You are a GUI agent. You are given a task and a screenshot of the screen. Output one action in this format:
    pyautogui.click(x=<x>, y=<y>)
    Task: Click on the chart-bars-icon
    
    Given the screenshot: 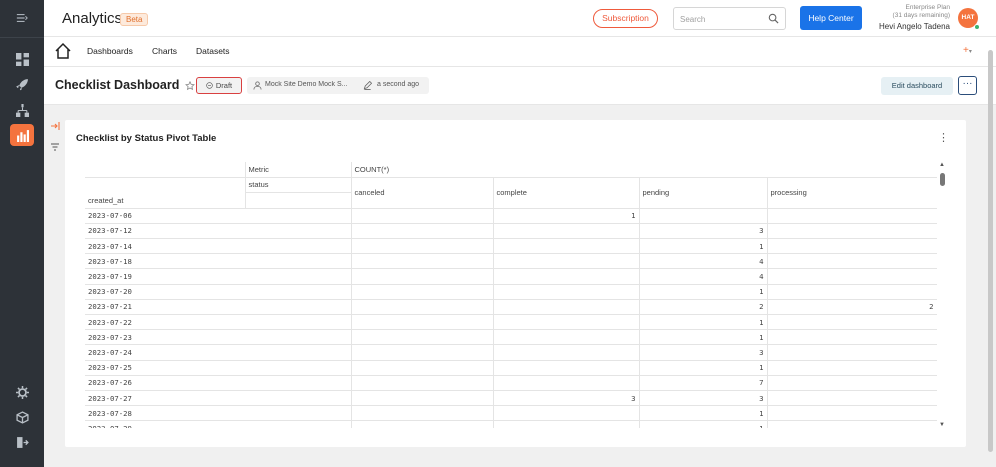 What is the action you would take?
    pyautogui.click(x=22, y=135)
    